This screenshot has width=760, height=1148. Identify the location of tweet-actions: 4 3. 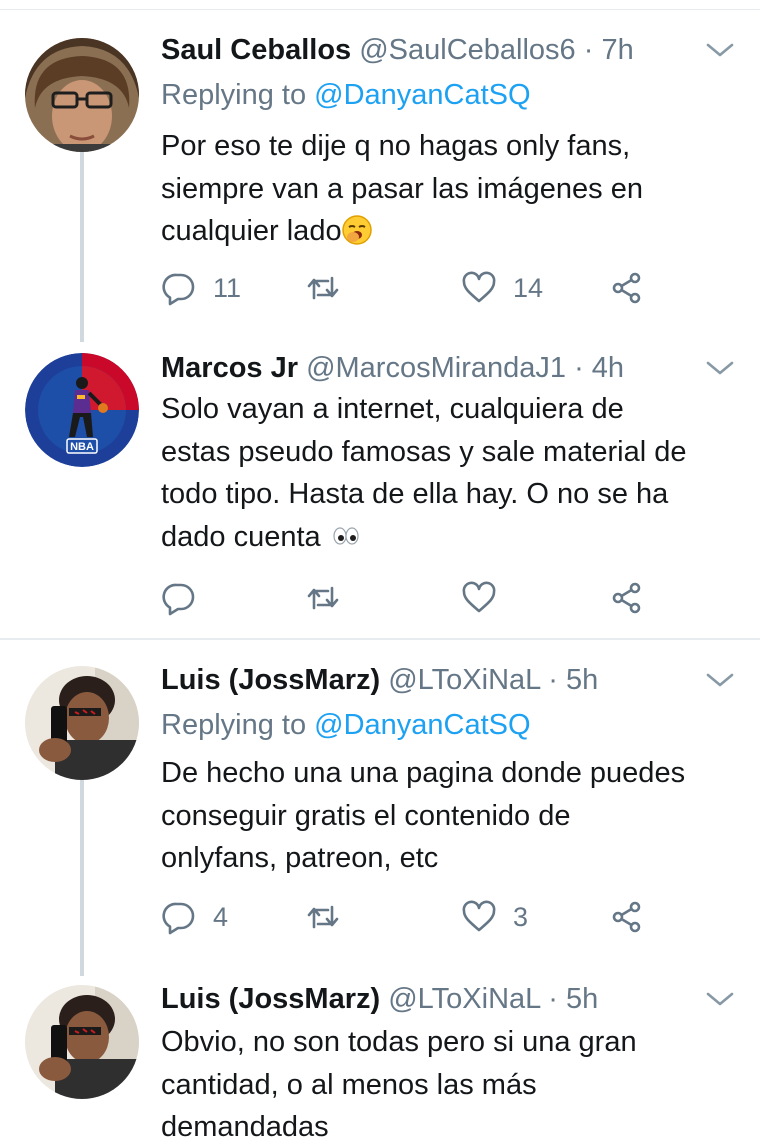
(421, 917).